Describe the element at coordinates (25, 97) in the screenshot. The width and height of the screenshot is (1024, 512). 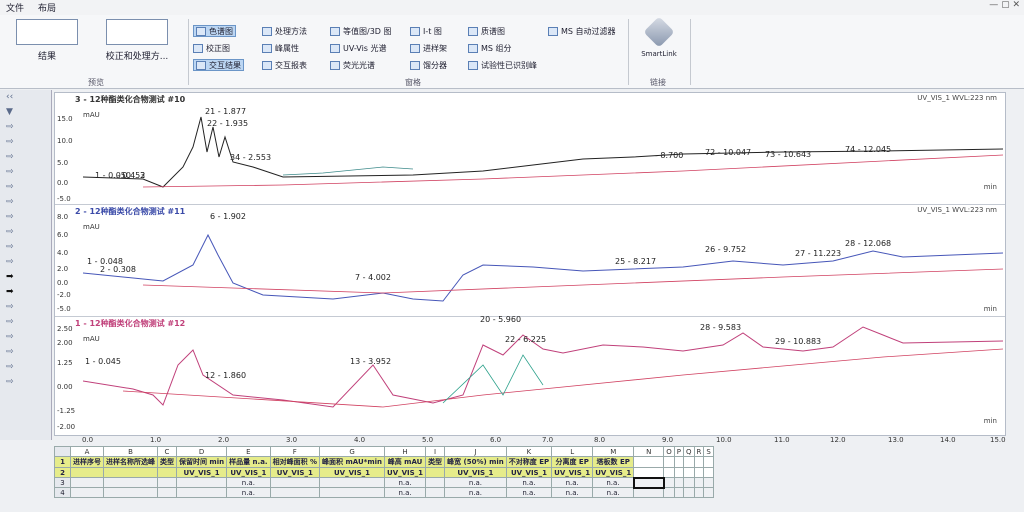
I see `collapse-arrows-icon: ‹‹` at that location.